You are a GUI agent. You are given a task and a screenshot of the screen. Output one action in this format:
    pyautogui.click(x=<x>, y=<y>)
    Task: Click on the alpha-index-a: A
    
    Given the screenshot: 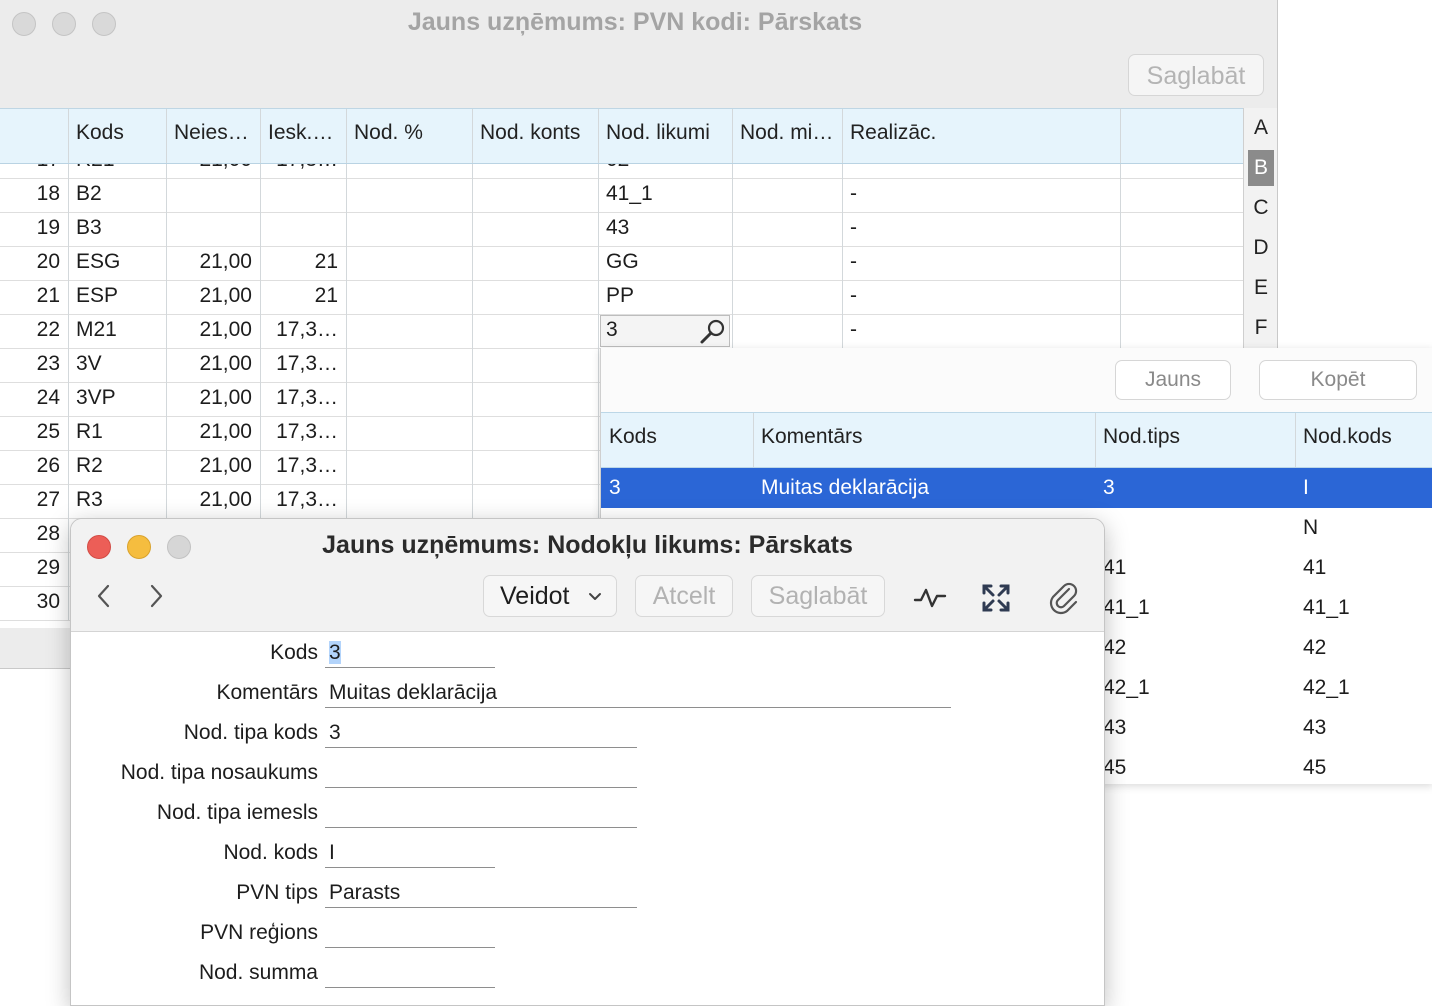 What is the action you would take?
    pyautogui.click(x=1261, y=128)
    